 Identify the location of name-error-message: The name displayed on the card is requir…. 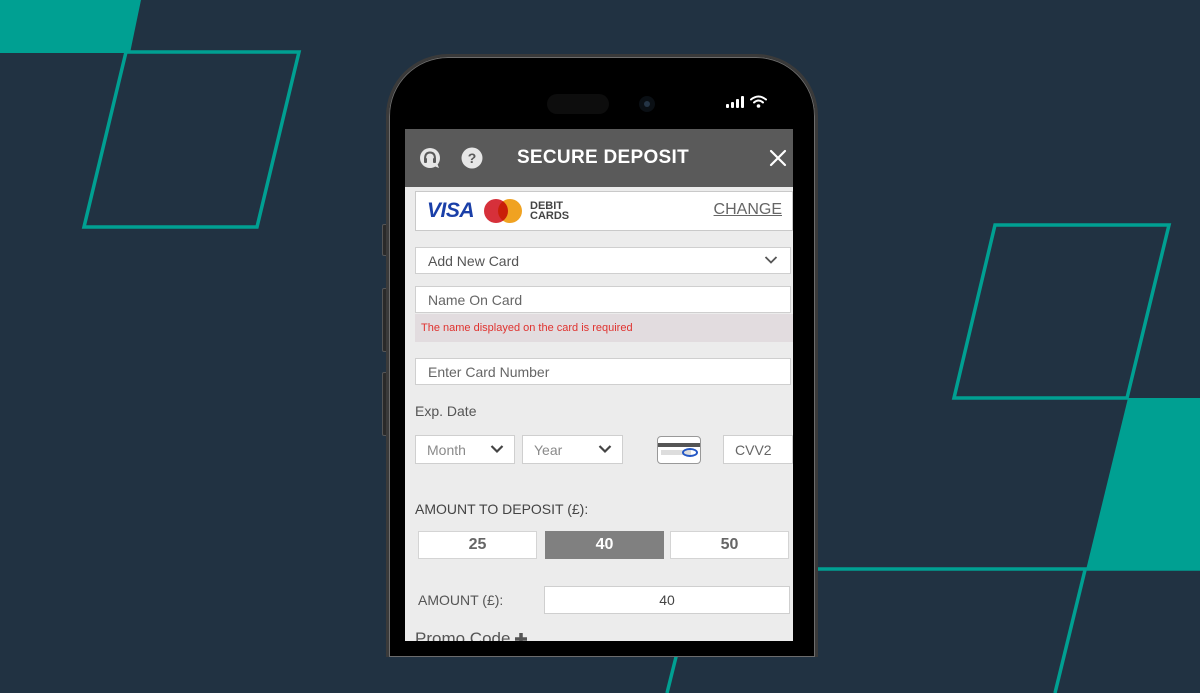
(604, 328).